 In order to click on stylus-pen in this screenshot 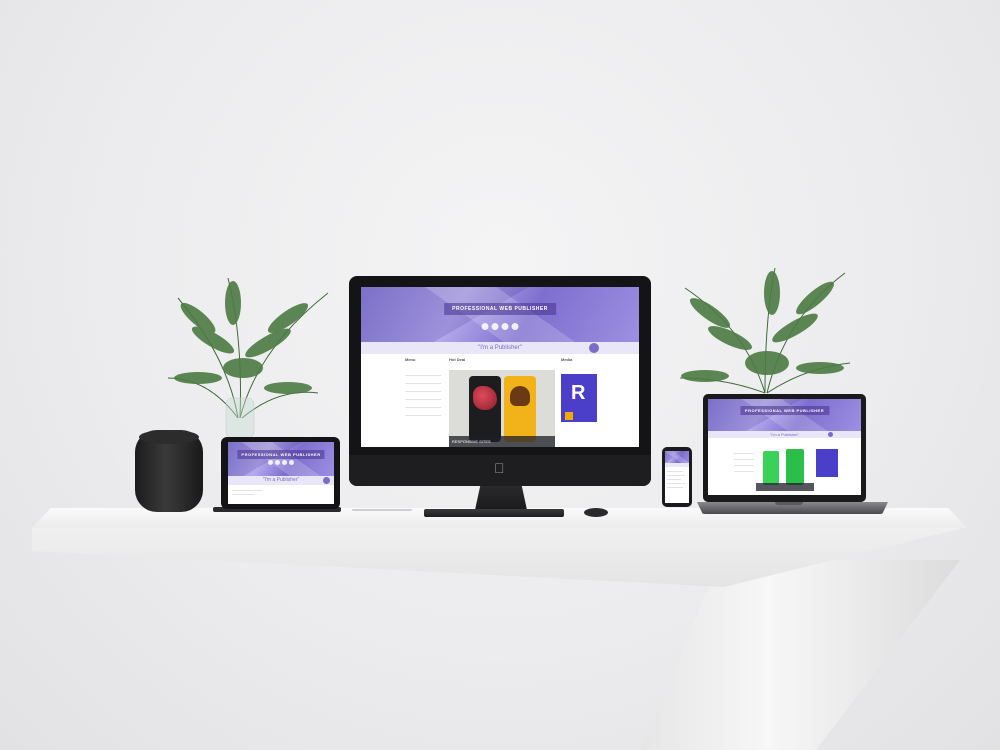, I will do `click(382, 510)`.